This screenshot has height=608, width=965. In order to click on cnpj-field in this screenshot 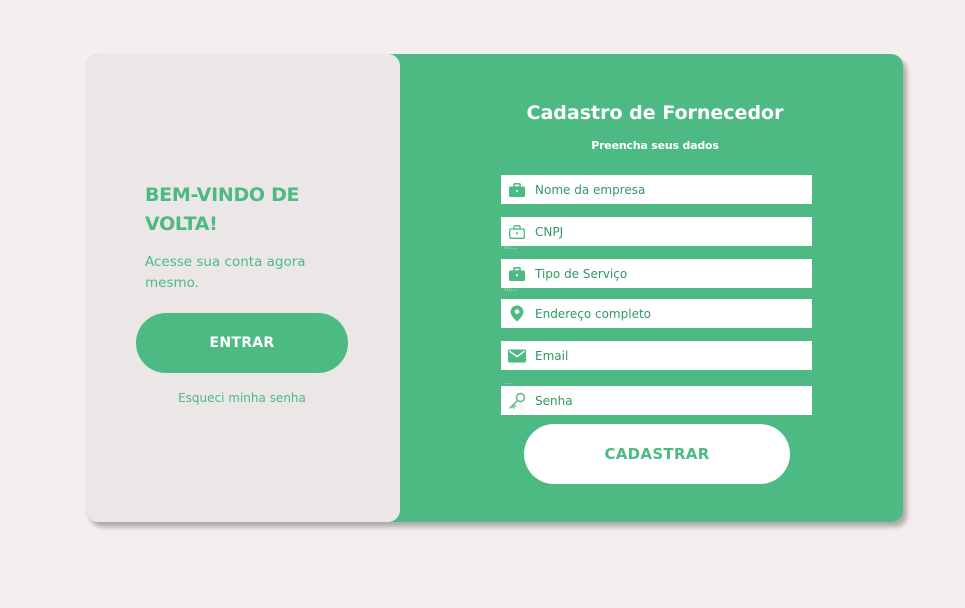, I will do `click(656, 231)`.